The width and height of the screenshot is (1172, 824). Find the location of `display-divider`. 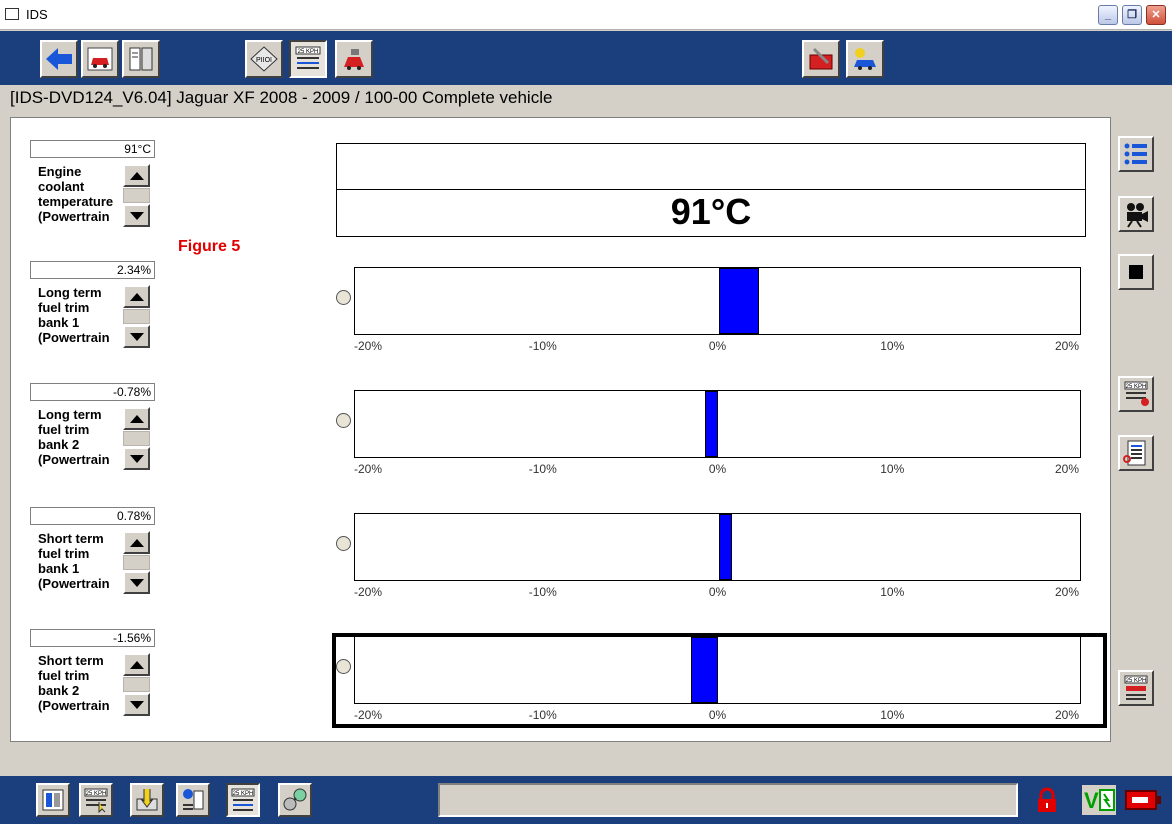

display-divider is located at coordinates (711, 189).